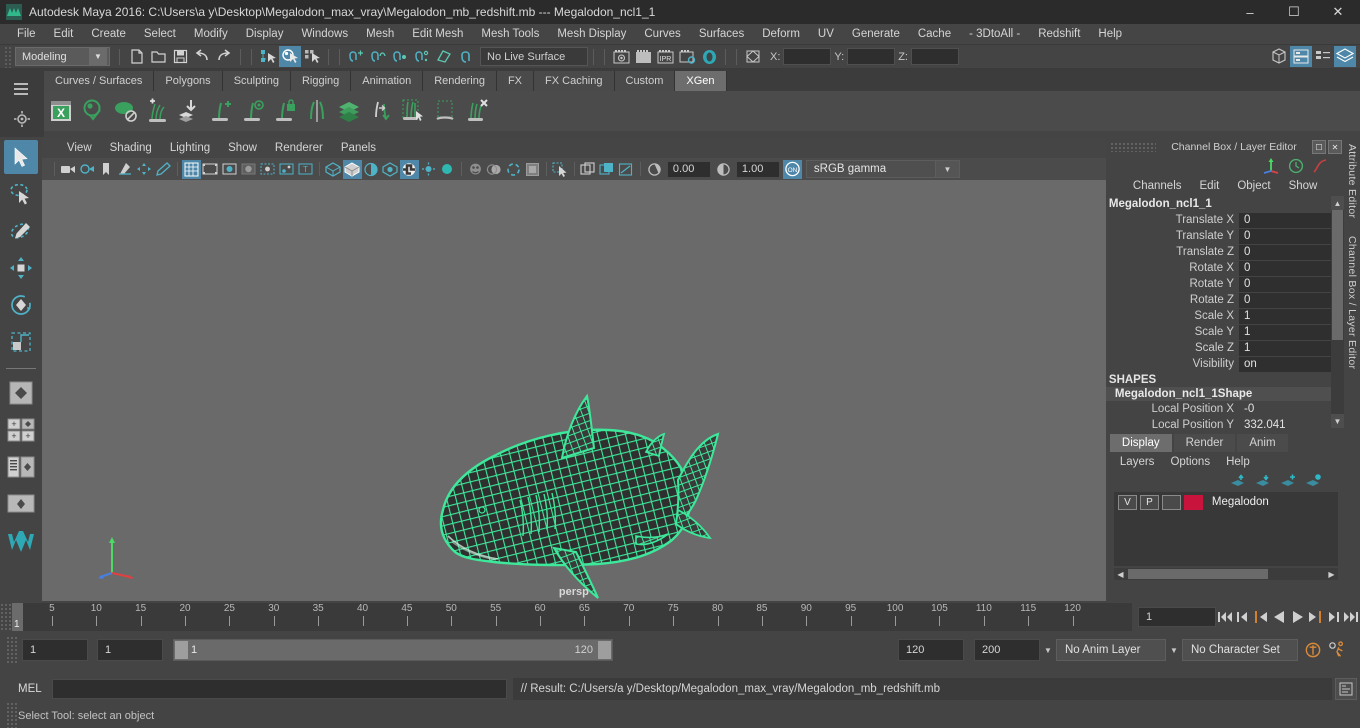 This screenshot has height=728, width=1360. Describe the element at coordinates (870, 169) in the screenshot. I see `color-profile-selector: sRGB gamma` at that location.